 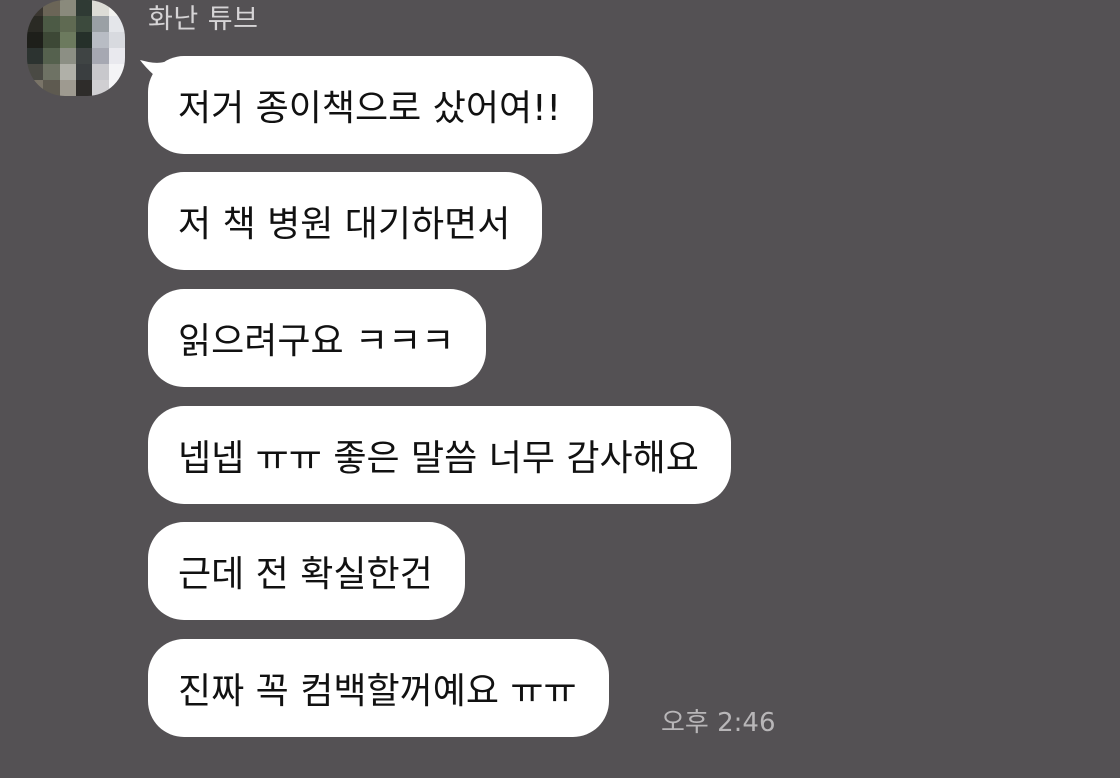 I want to click on message-bubble: 근데 전 확실한건, so click(x=306, y=571).